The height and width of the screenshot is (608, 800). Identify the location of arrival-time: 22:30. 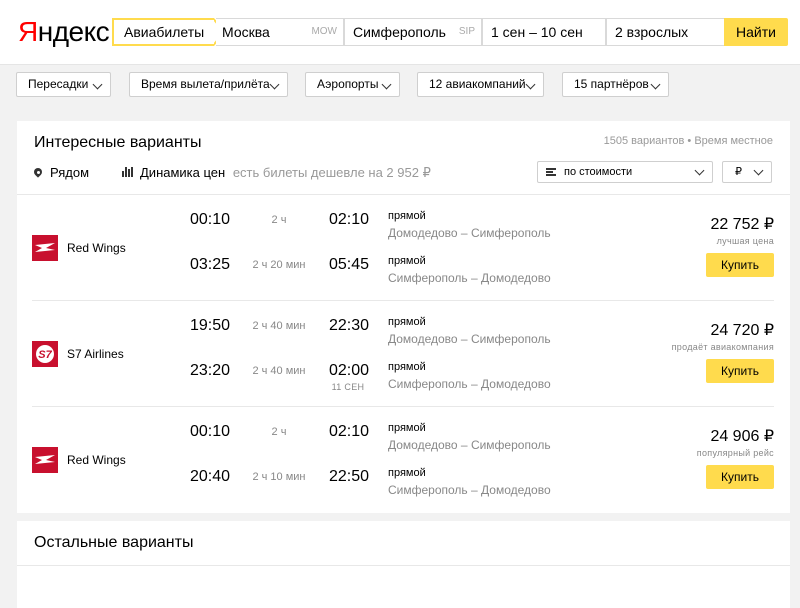
(349, 325).